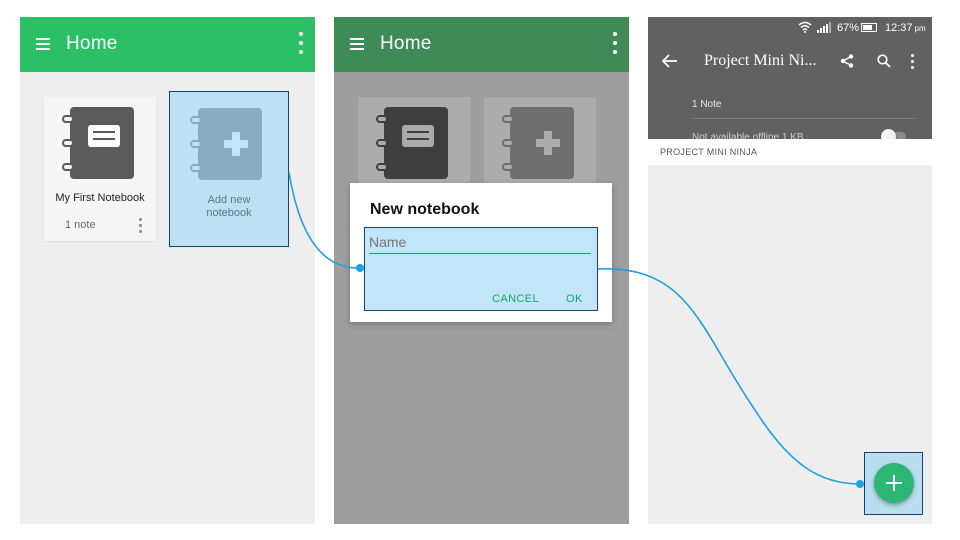 Image resolution: width=960 pixels, height=540 pixels. I want to click on status-bar: 67% 12:37 pm, so click(790, 28).